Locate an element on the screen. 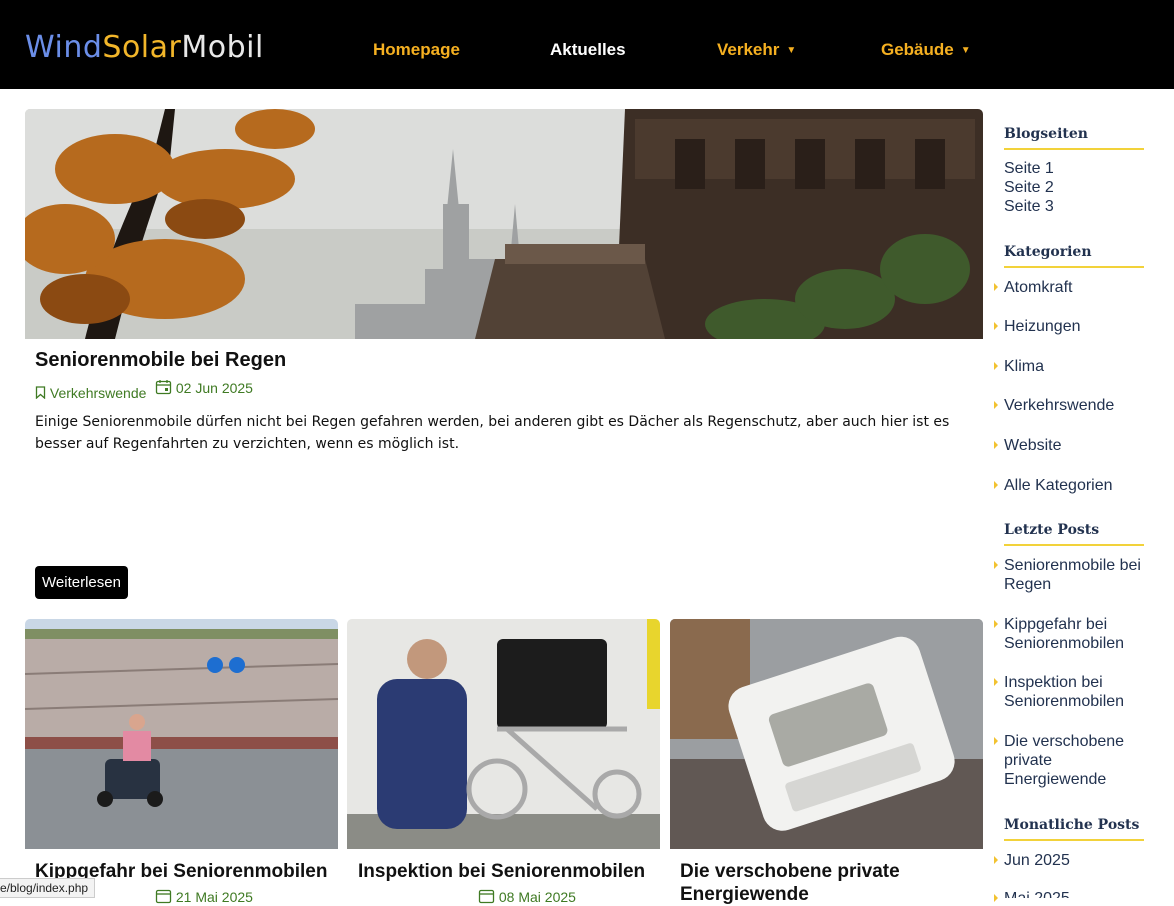 This screenshot has width=1174, height=906. featured-post-category: Verkehrswende is located at coordinates (90, 393).